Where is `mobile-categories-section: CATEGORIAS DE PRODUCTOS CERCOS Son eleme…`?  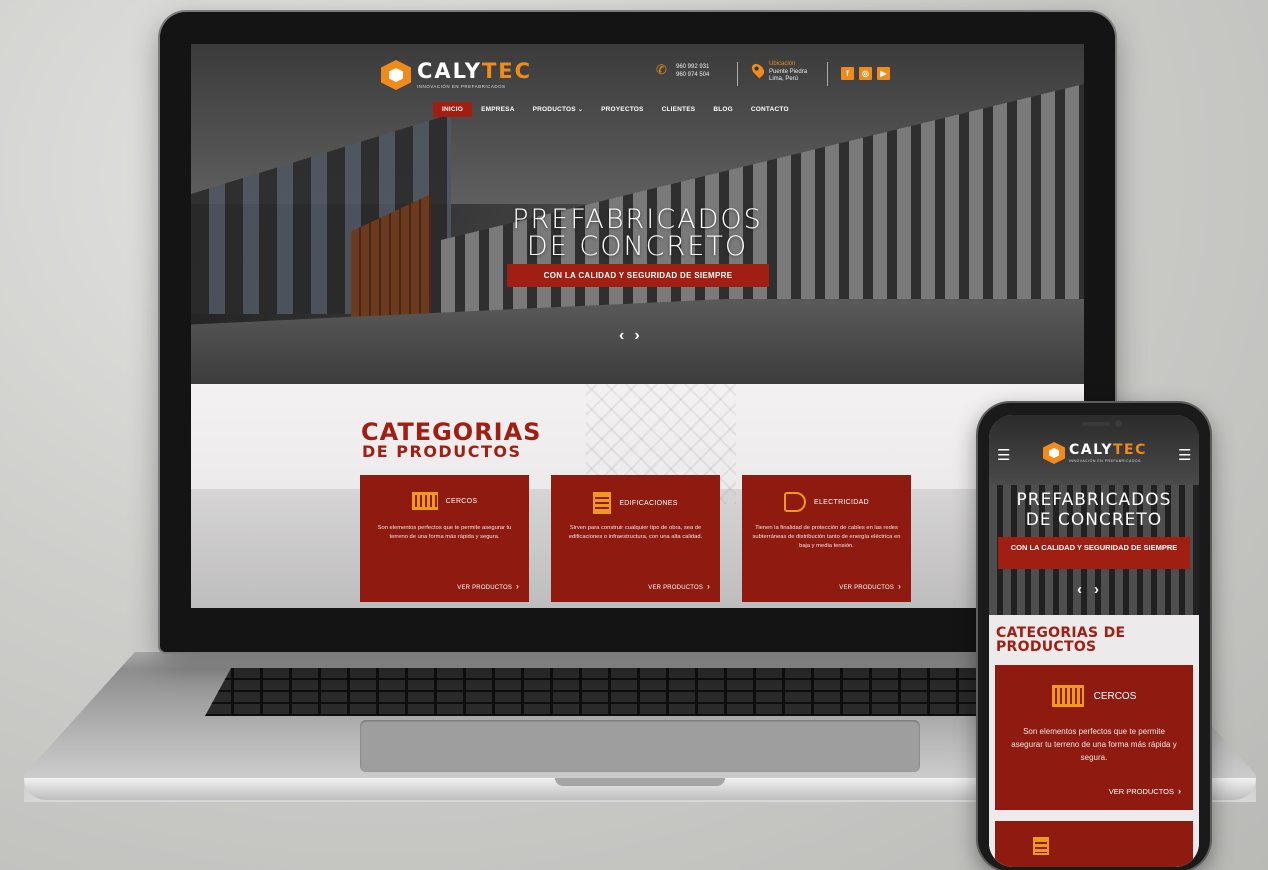
mobile-categories-section: CATEGORIAS DE PRODUCTOS CERCOS Son eleme… is located at coordinates (1094, 741).